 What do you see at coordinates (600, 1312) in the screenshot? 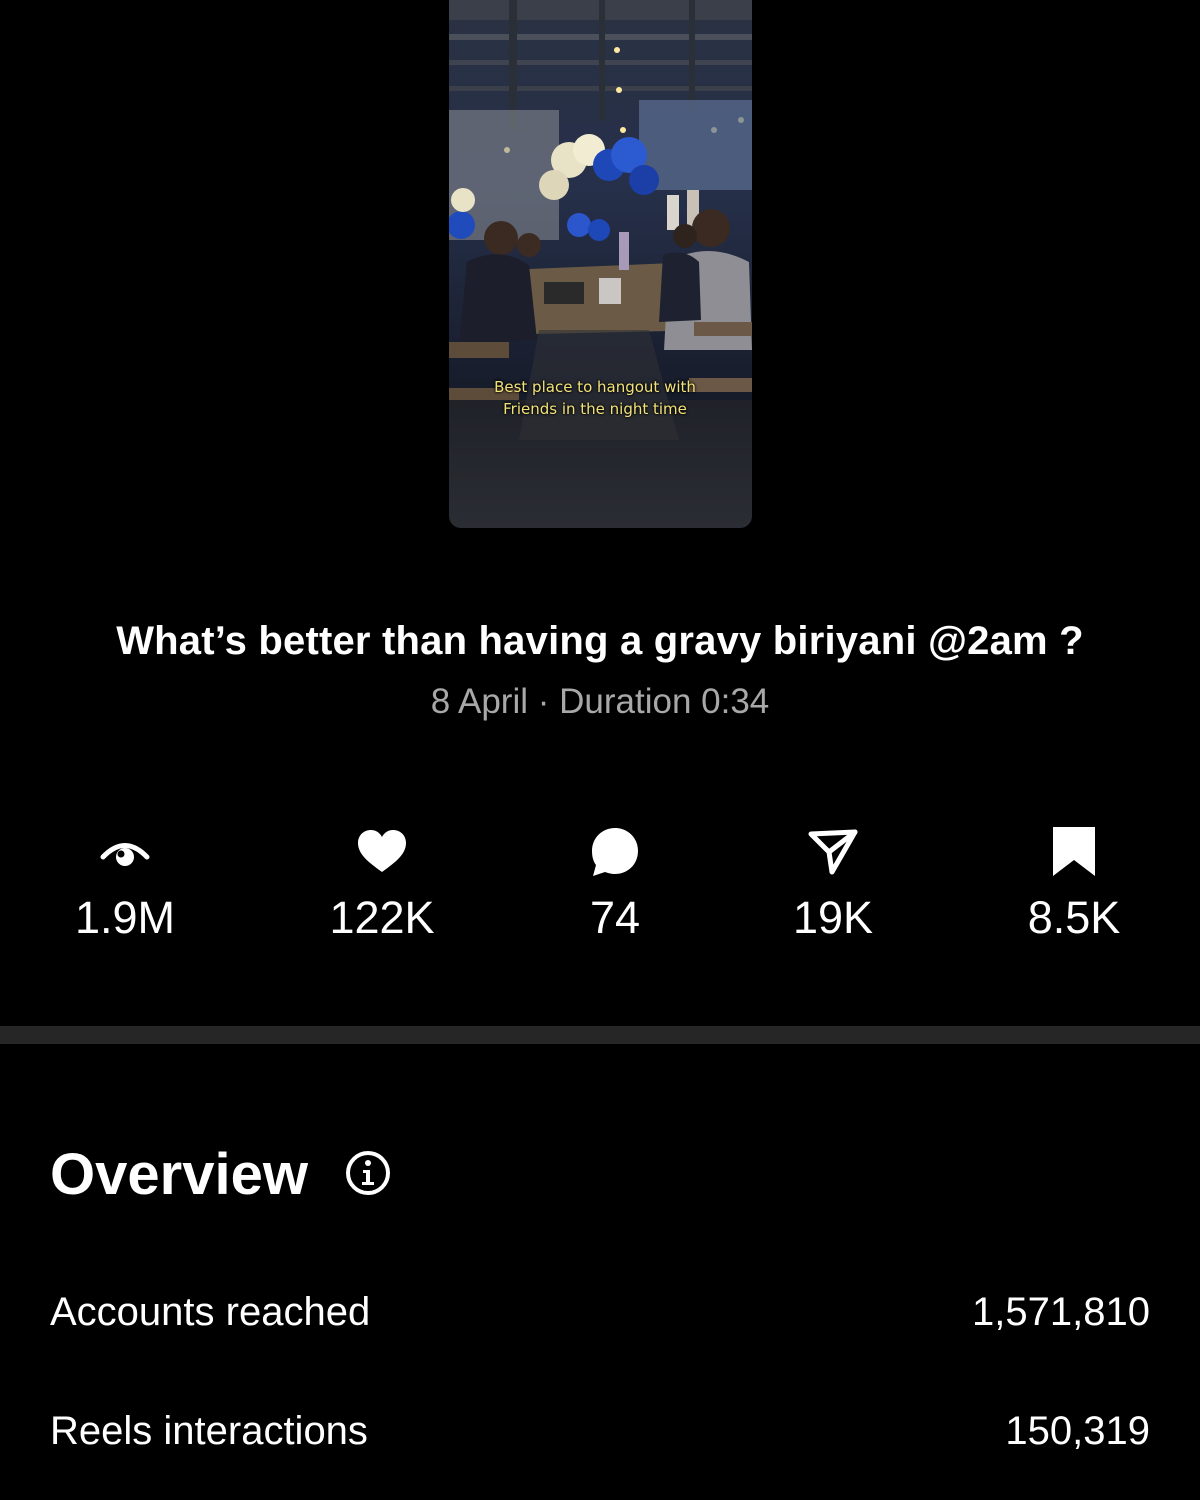
I see `metric-row-accounts-reached: Accounts reached 1,571,810` at bounding box center [600, 1312].